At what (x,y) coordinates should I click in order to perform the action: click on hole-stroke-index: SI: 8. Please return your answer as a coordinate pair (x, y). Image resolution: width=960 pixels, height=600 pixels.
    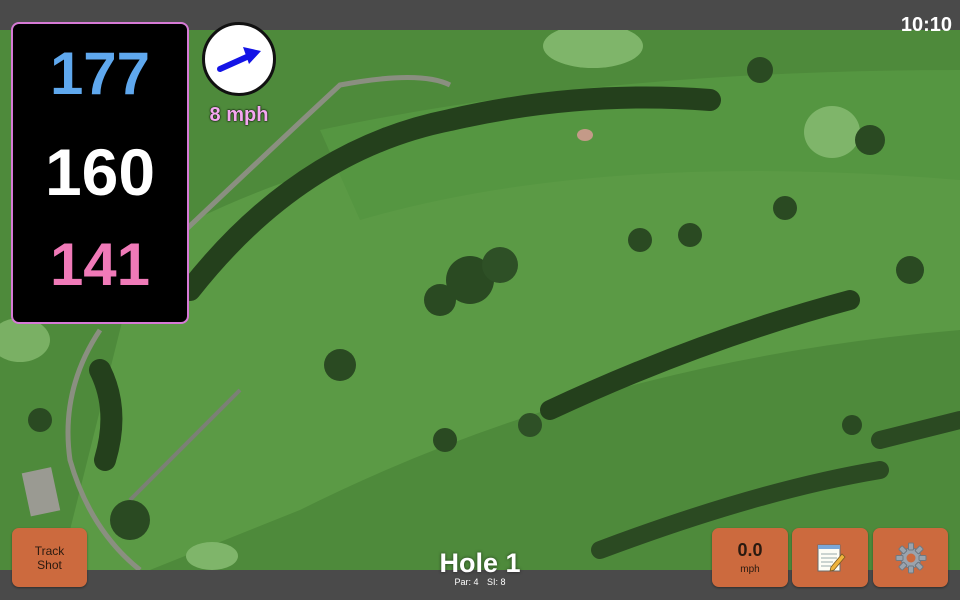
    Looking at the image, I should click on (496, 582).